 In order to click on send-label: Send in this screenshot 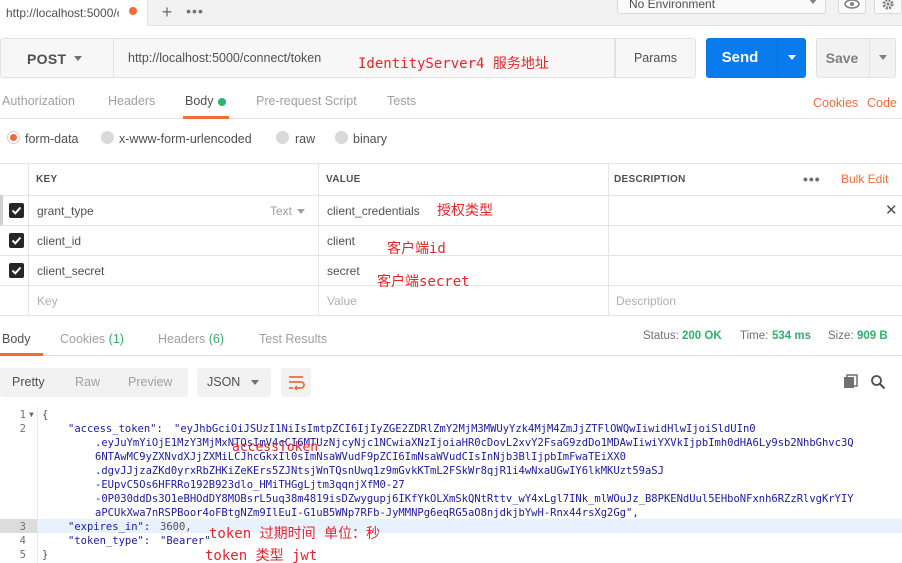, I will do `click(740, 57)`.